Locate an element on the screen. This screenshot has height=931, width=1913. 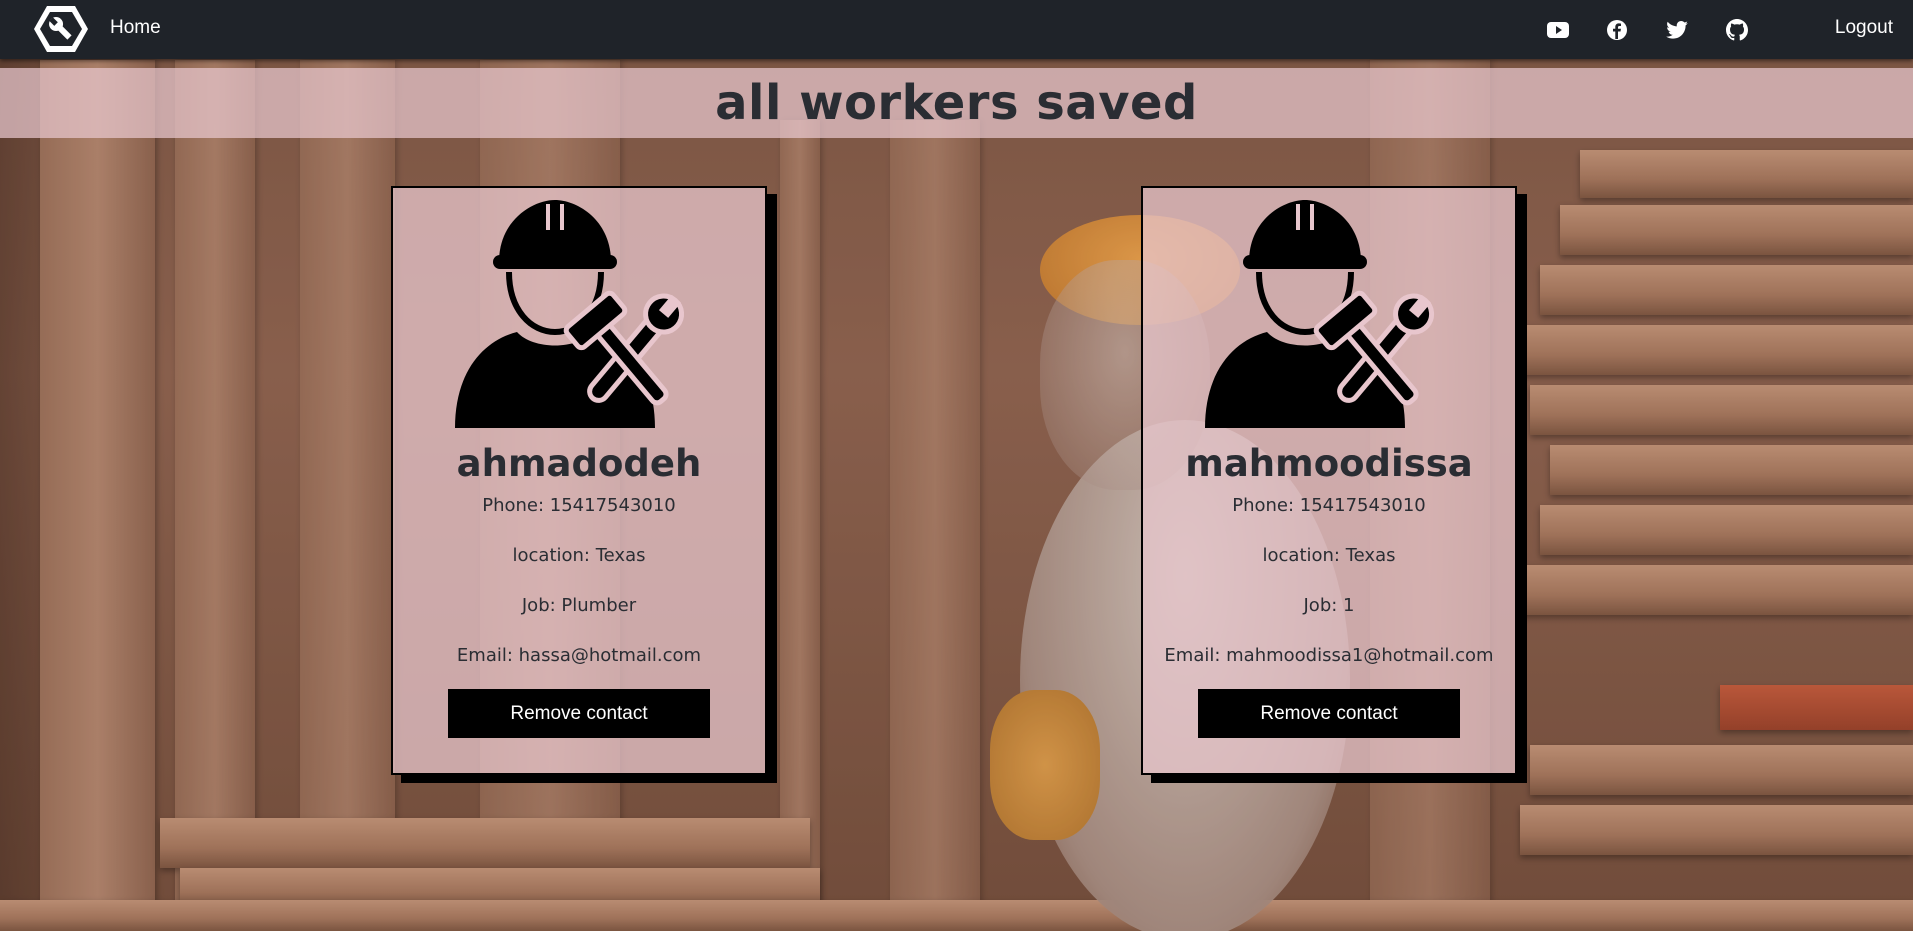
youtube-icon is located at coordinates (1558, 30).